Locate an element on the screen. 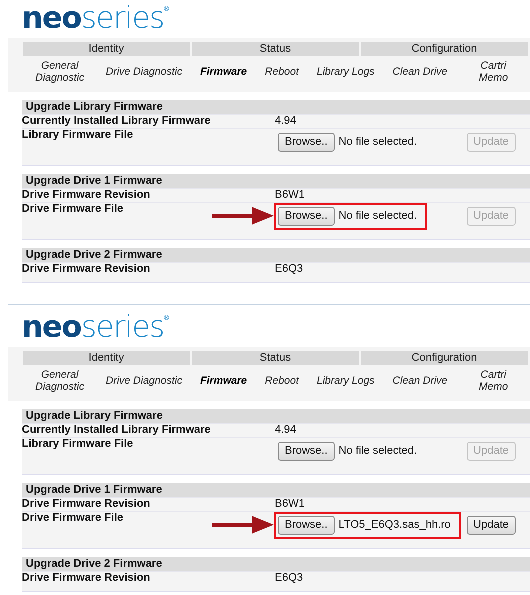 This screenshot has height=595, width=530. update-button: Update is located at coordinates (491, 525).